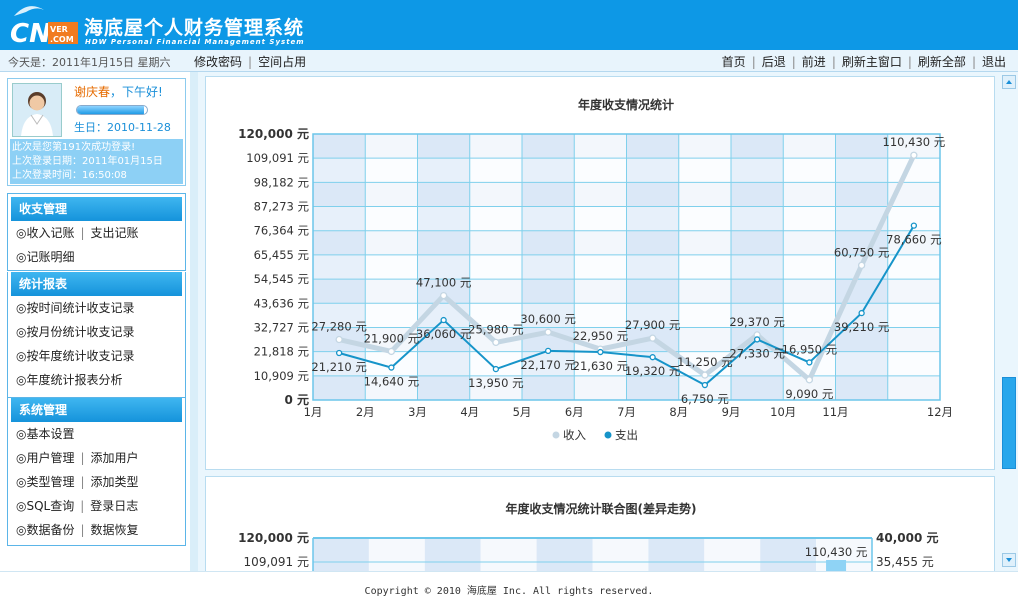 The image size is (1018, 603). Describe the element at coordinates (218, 62) in the screenshot. I see `change-password-link: 修改密码` at that location.